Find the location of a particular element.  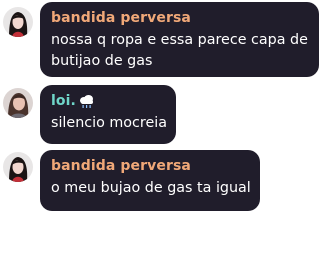

person-avatar-icon is located at coordinates (18, 103).